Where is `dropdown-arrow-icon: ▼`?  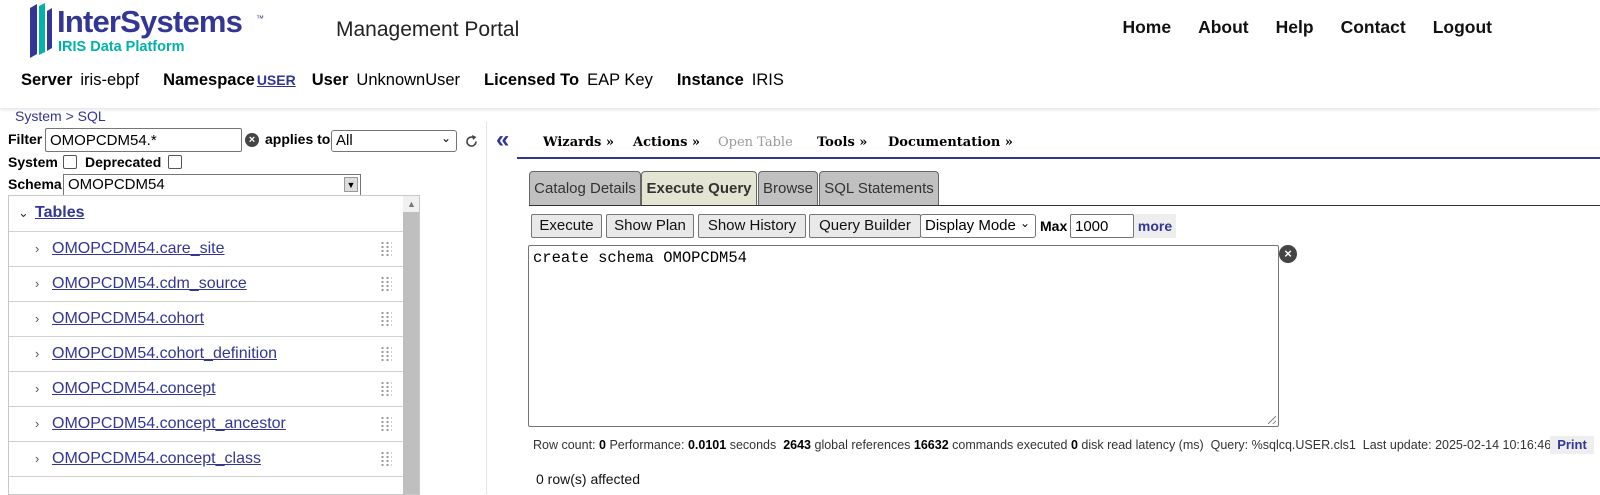
dropdown-arrow-icon: ▼ is located at coordinates (351, 184).